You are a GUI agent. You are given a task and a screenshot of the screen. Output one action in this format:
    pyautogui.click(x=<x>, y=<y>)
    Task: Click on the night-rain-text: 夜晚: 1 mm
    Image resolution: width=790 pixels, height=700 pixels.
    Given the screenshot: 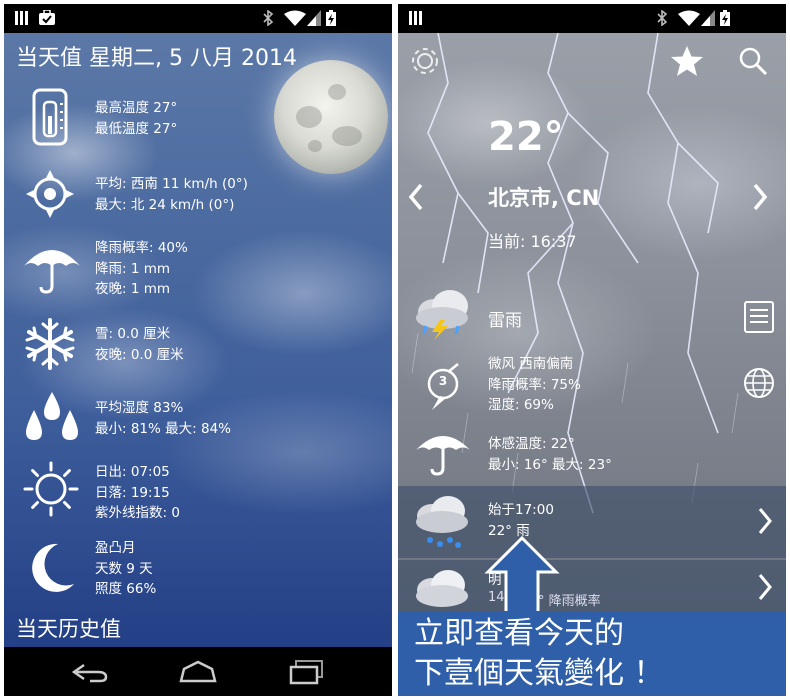 What is the action you would take?
    pyautogui.click(x=133, y=289)
    